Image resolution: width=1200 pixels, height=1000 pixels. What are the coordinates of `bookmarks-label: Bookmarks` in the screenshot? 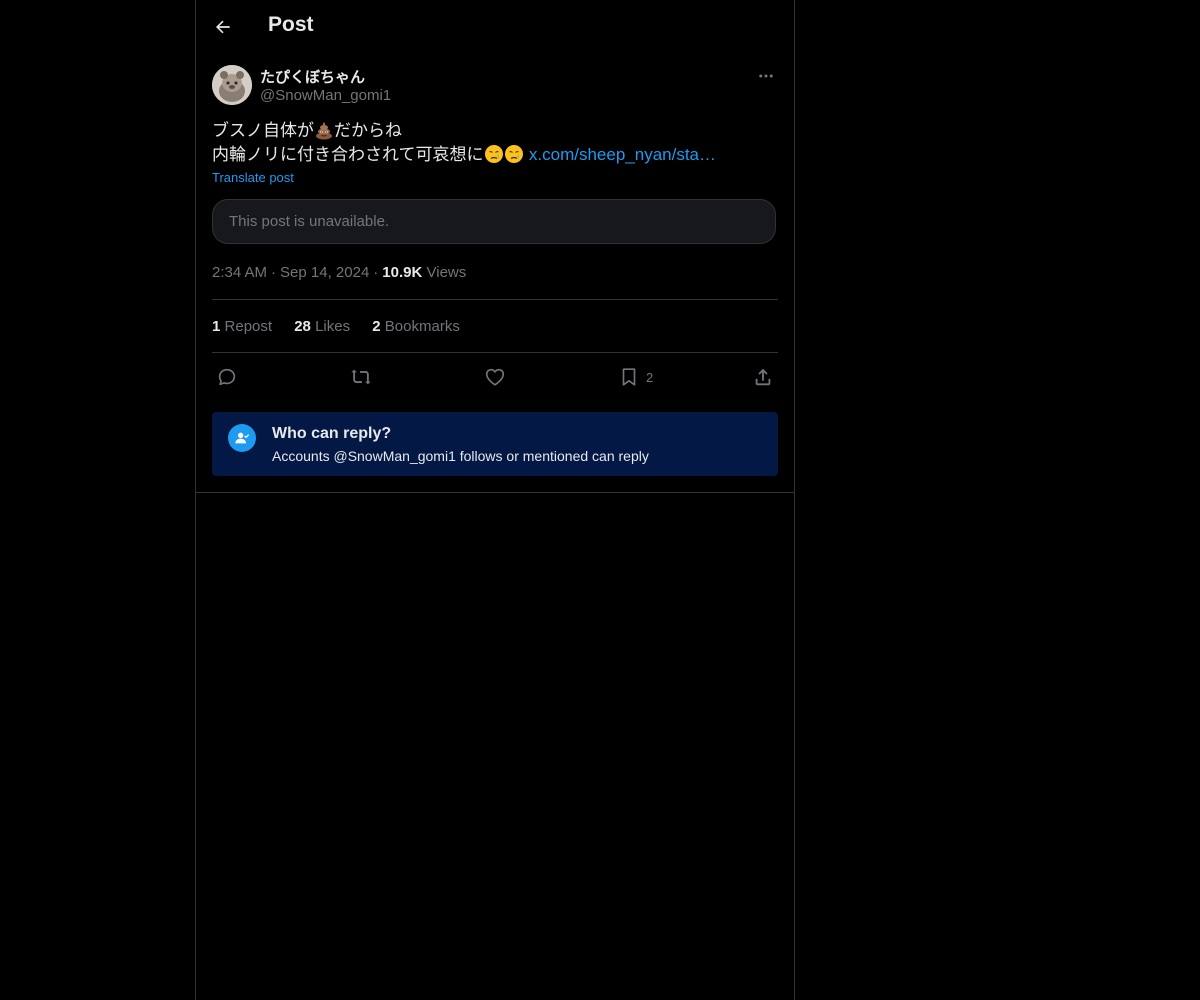 It's located at (422, 326).